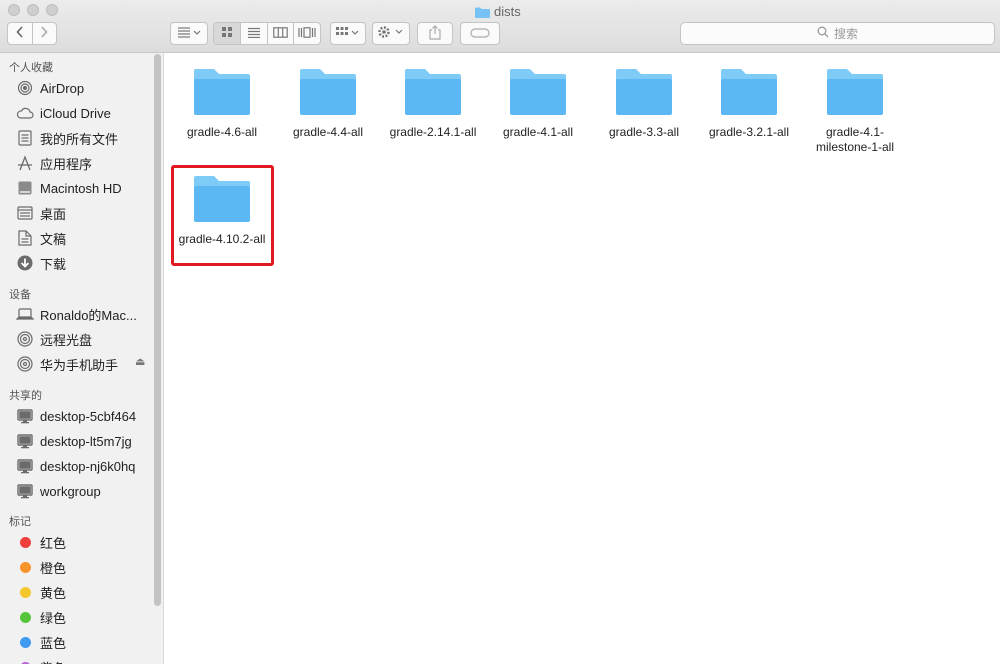  I want to click on sidebar-item-downloads: 下载, so click(41, 263).